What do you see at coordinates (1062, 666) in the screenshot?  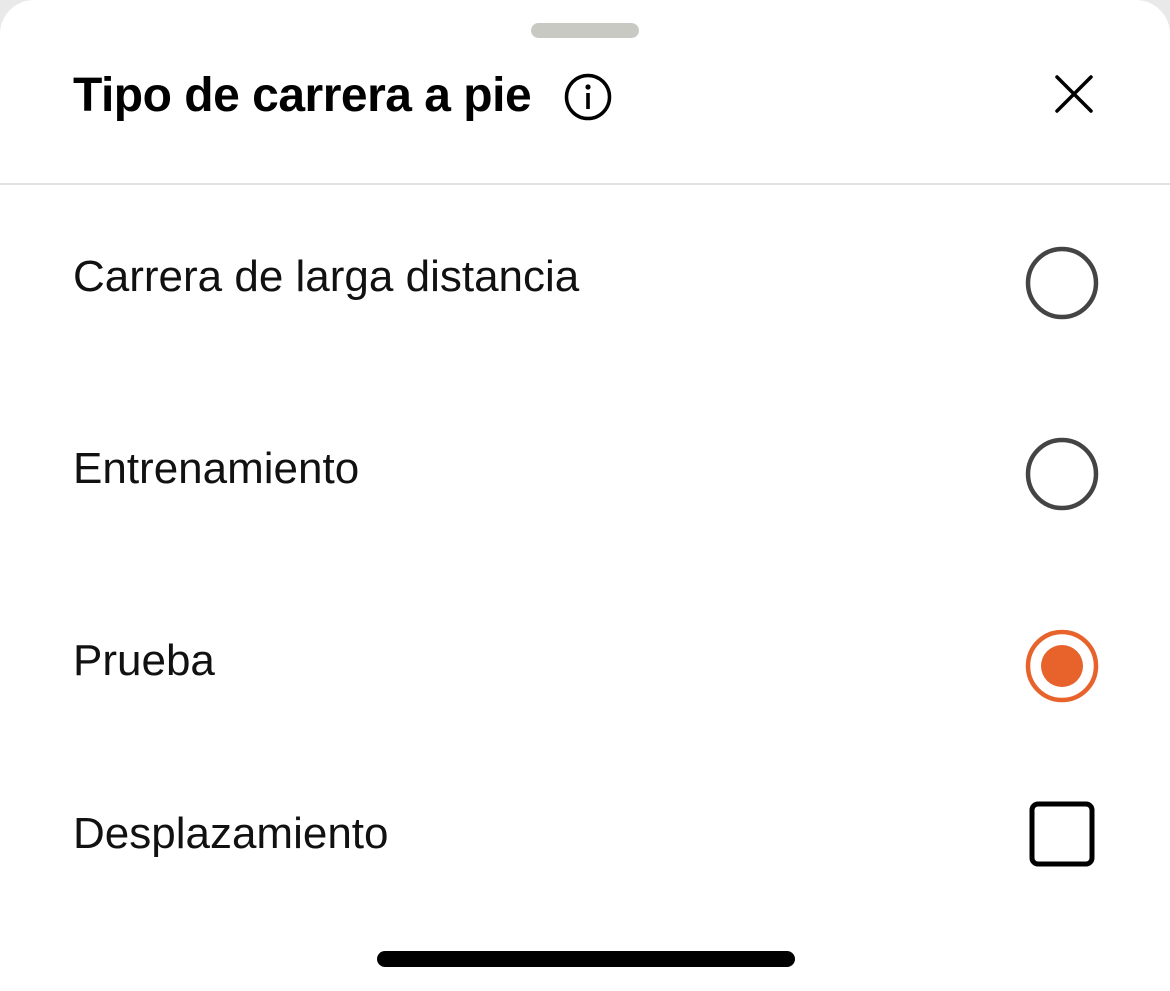 I see `radio-button-selected` at bounding box center [1062, 666].